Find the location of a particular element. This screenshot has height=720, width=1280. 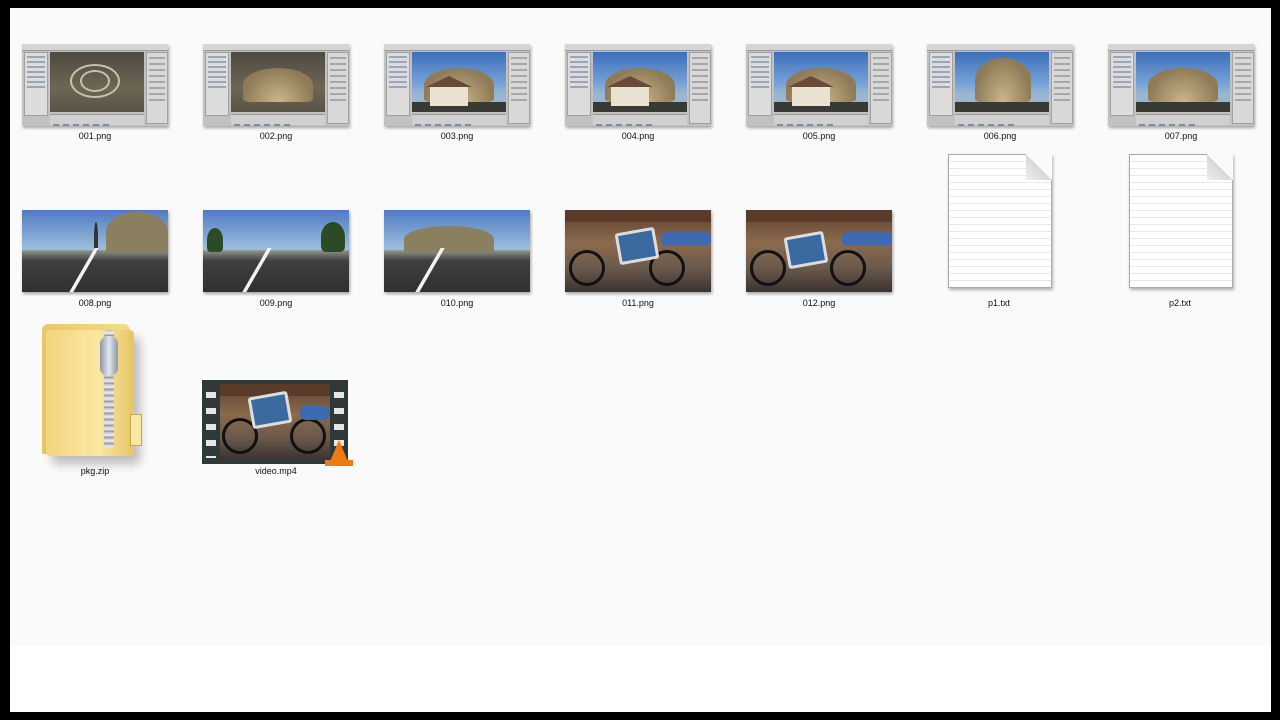

vlc-cone-icon is located at coordinates (339, 453).